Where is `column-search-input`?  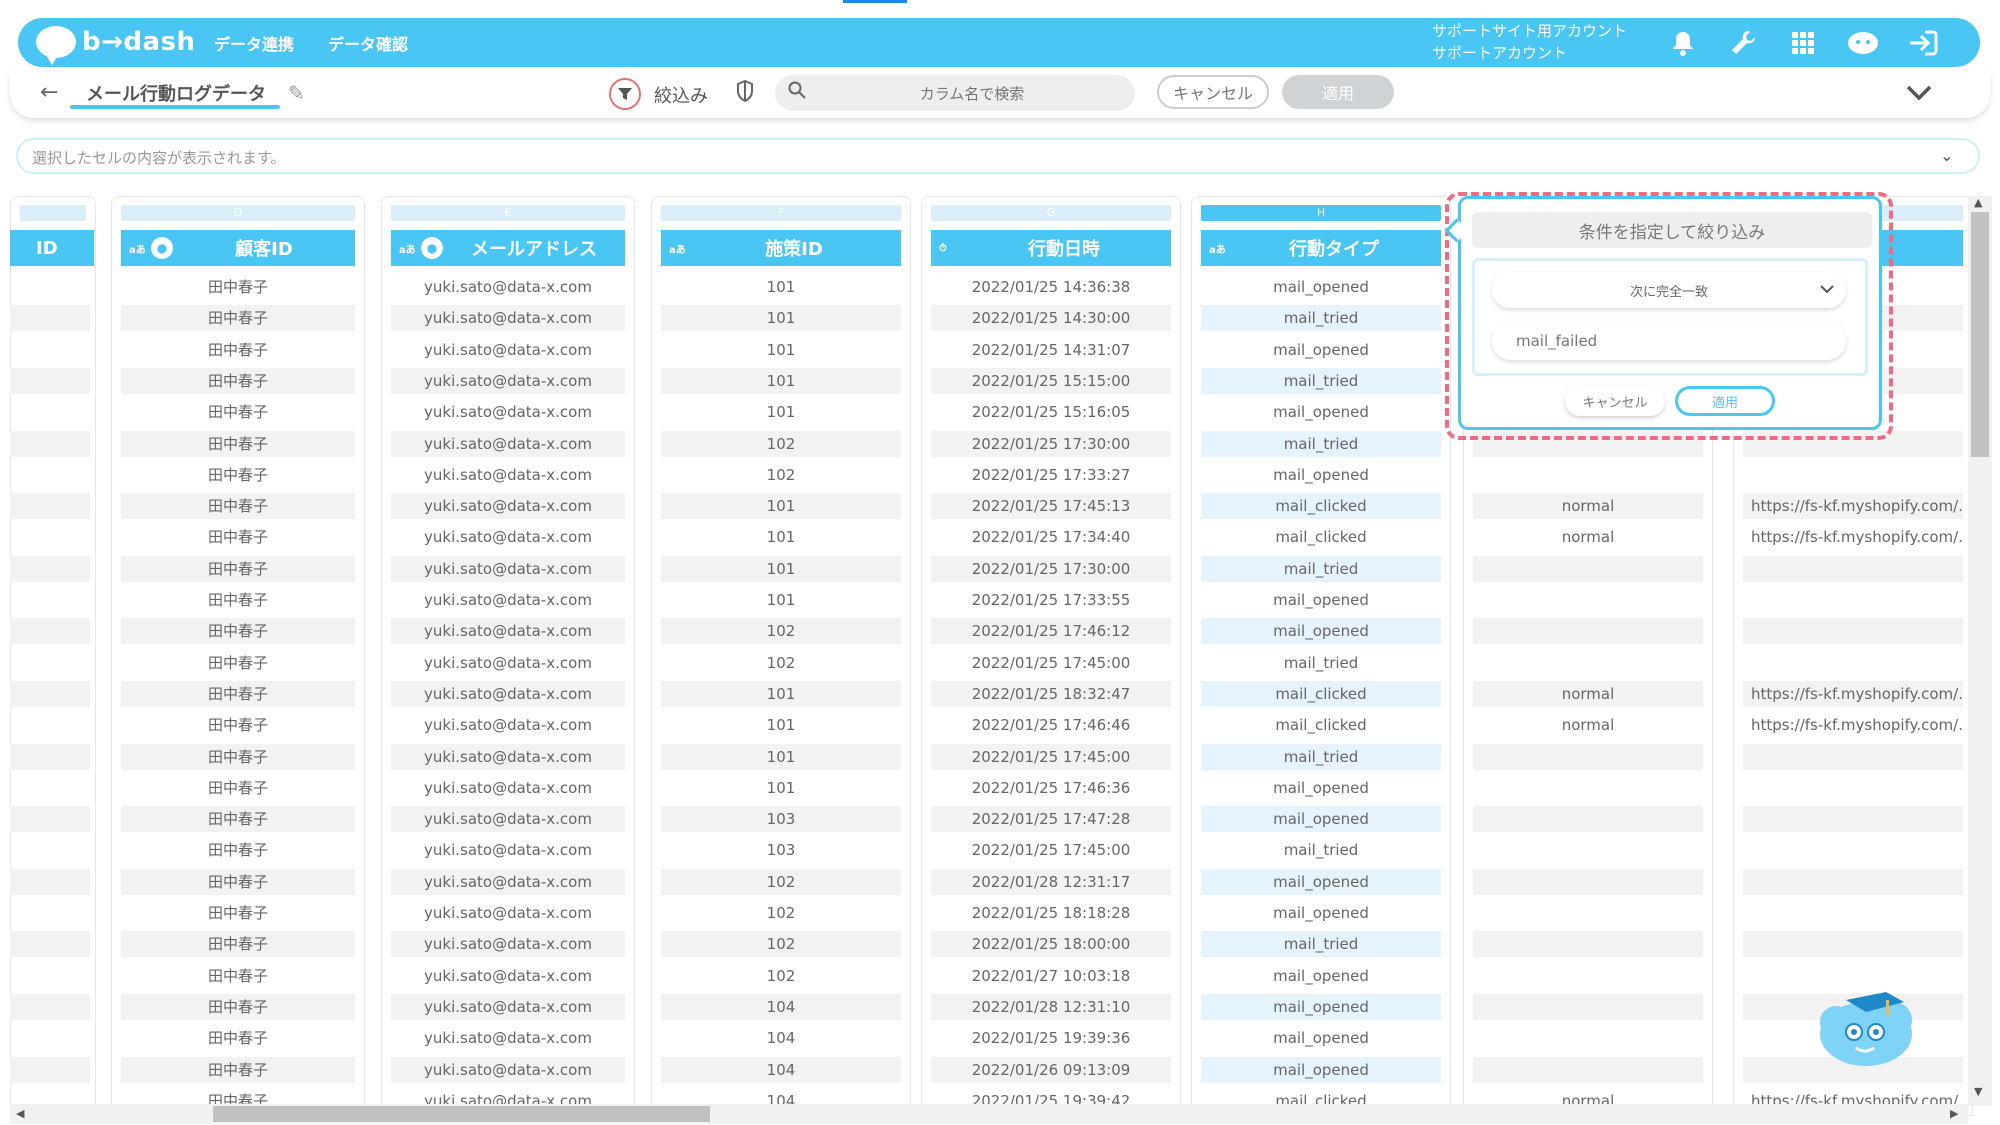
column-search-input is located at coordinates (972, 94).